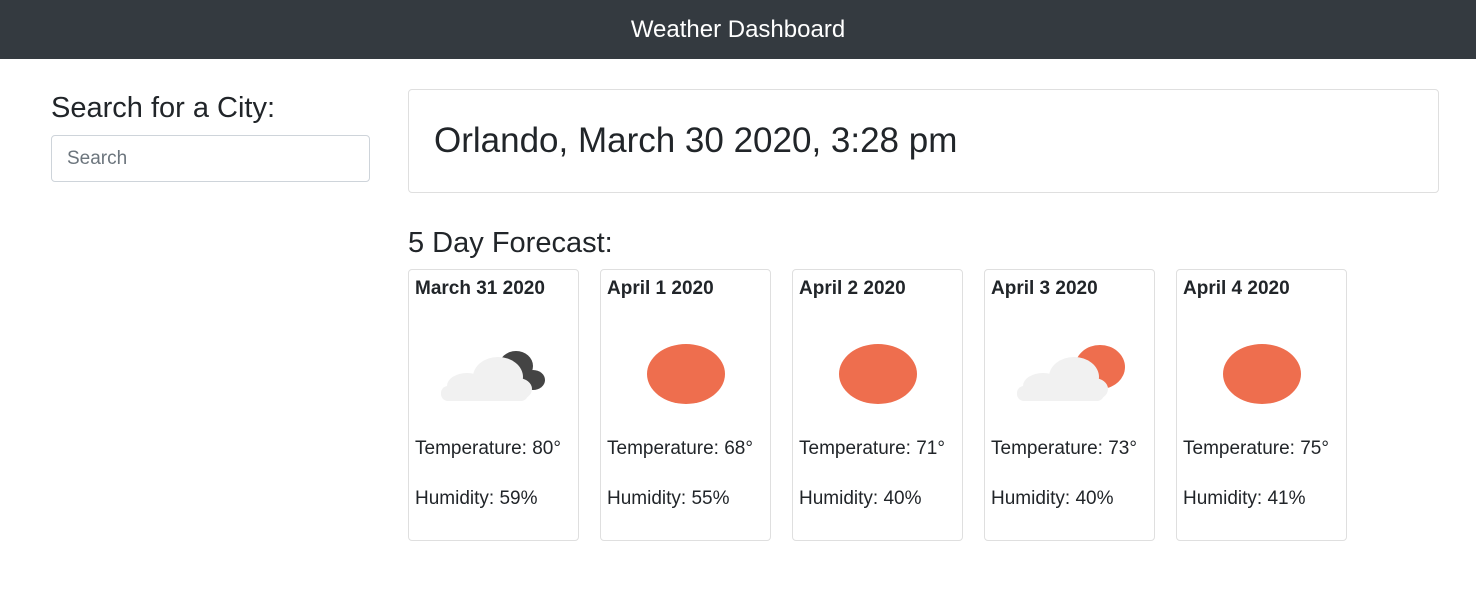 This screenshot has width=1476, height=590. I want to click on forecast-heading: 5 Day Forecast:, so click(510, 243).